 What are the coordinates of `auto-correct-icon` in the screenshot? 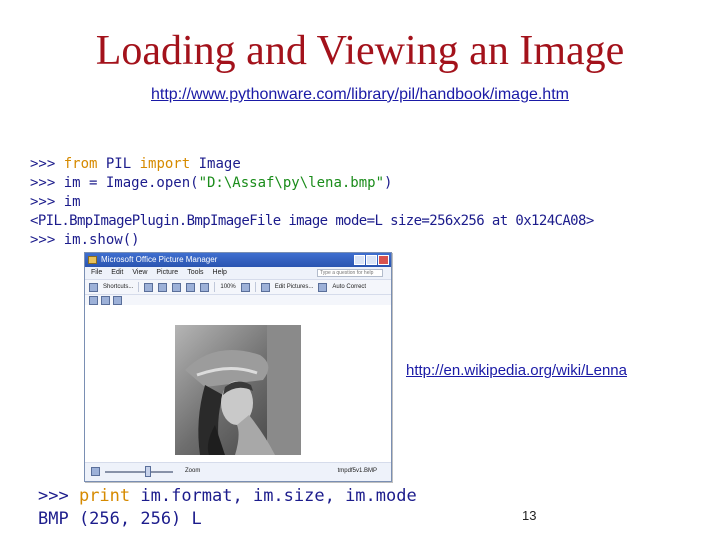 It's located at (323, 287).